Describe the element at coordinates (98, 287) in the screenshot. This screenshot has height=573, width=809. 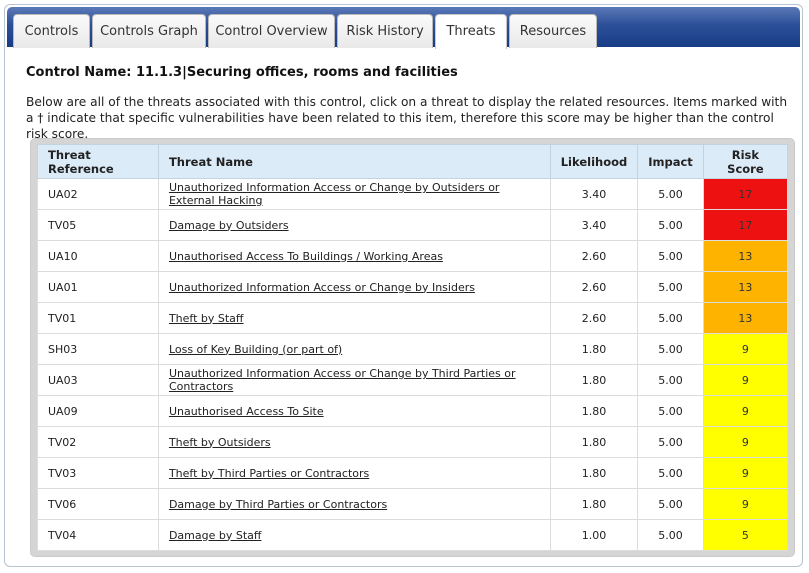
I see `threat-reference-cell: UA01` at that location.